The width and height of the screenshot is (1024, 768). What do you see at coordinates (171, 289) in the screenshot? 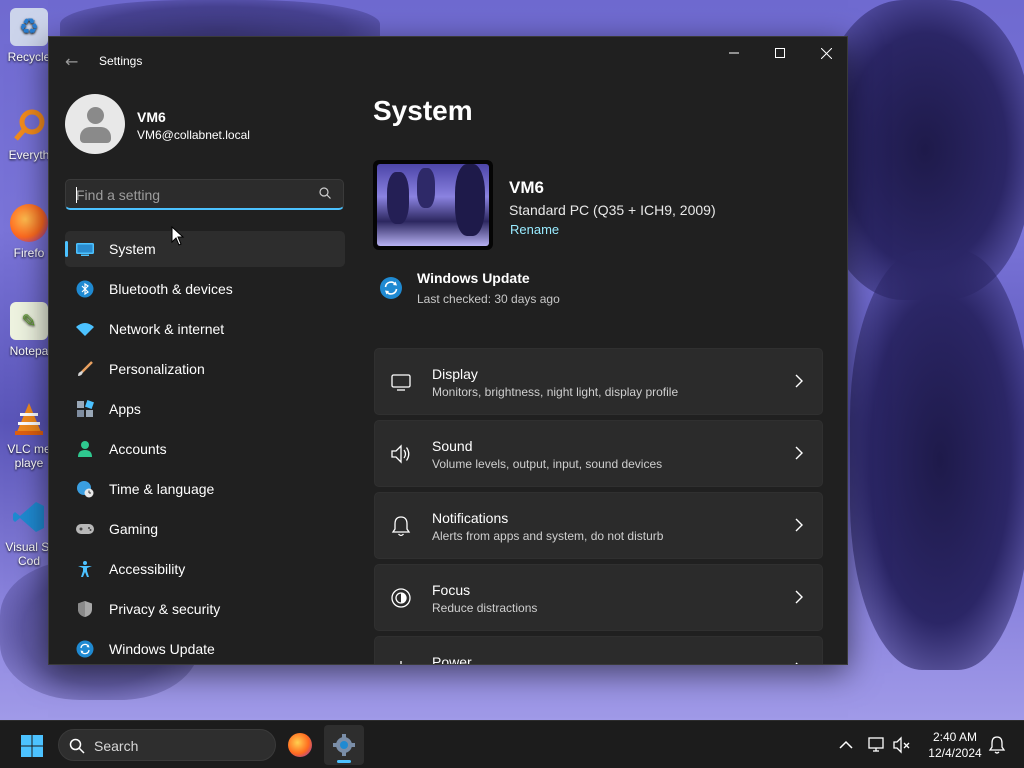
I see `sidebar-item-label: Bluetooth & devices` at bounding box center [171, 289].